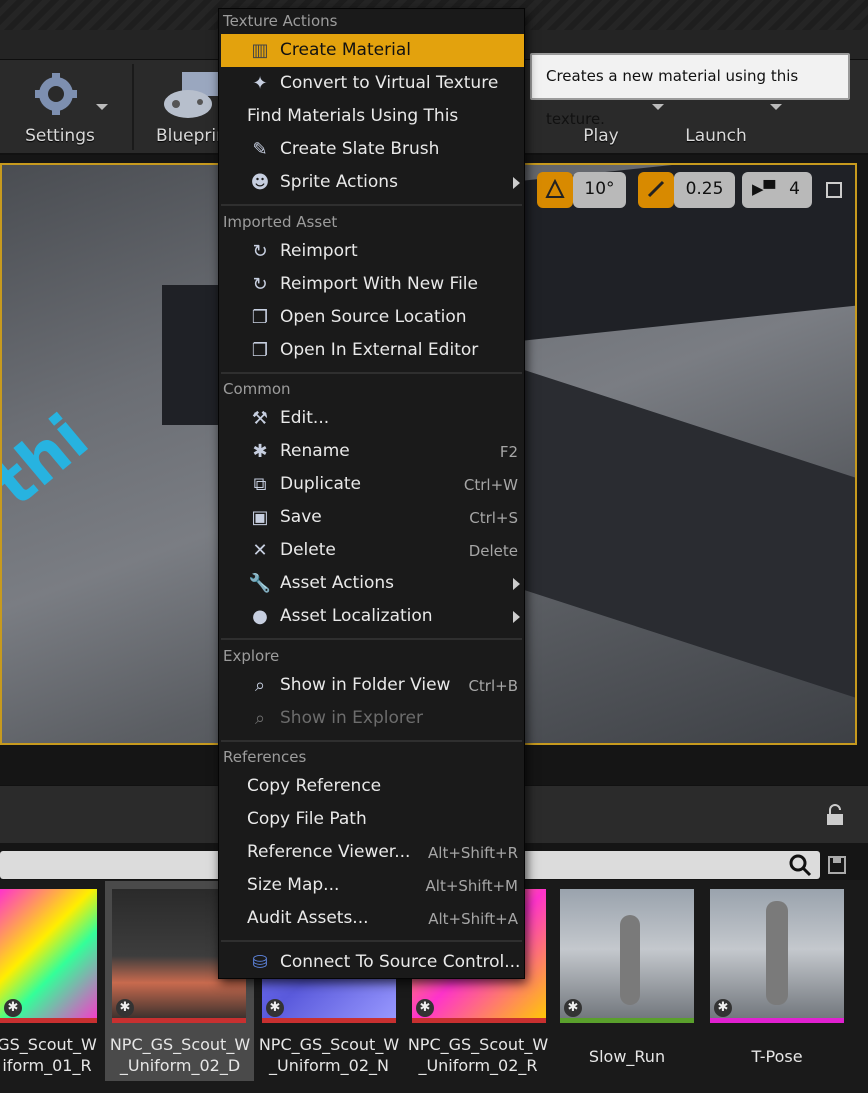 This screenshot has width=868, height=1093. I want to click on menu-item-create-slate-brush: ✎ Create Slate Brush, so click(372, 149).